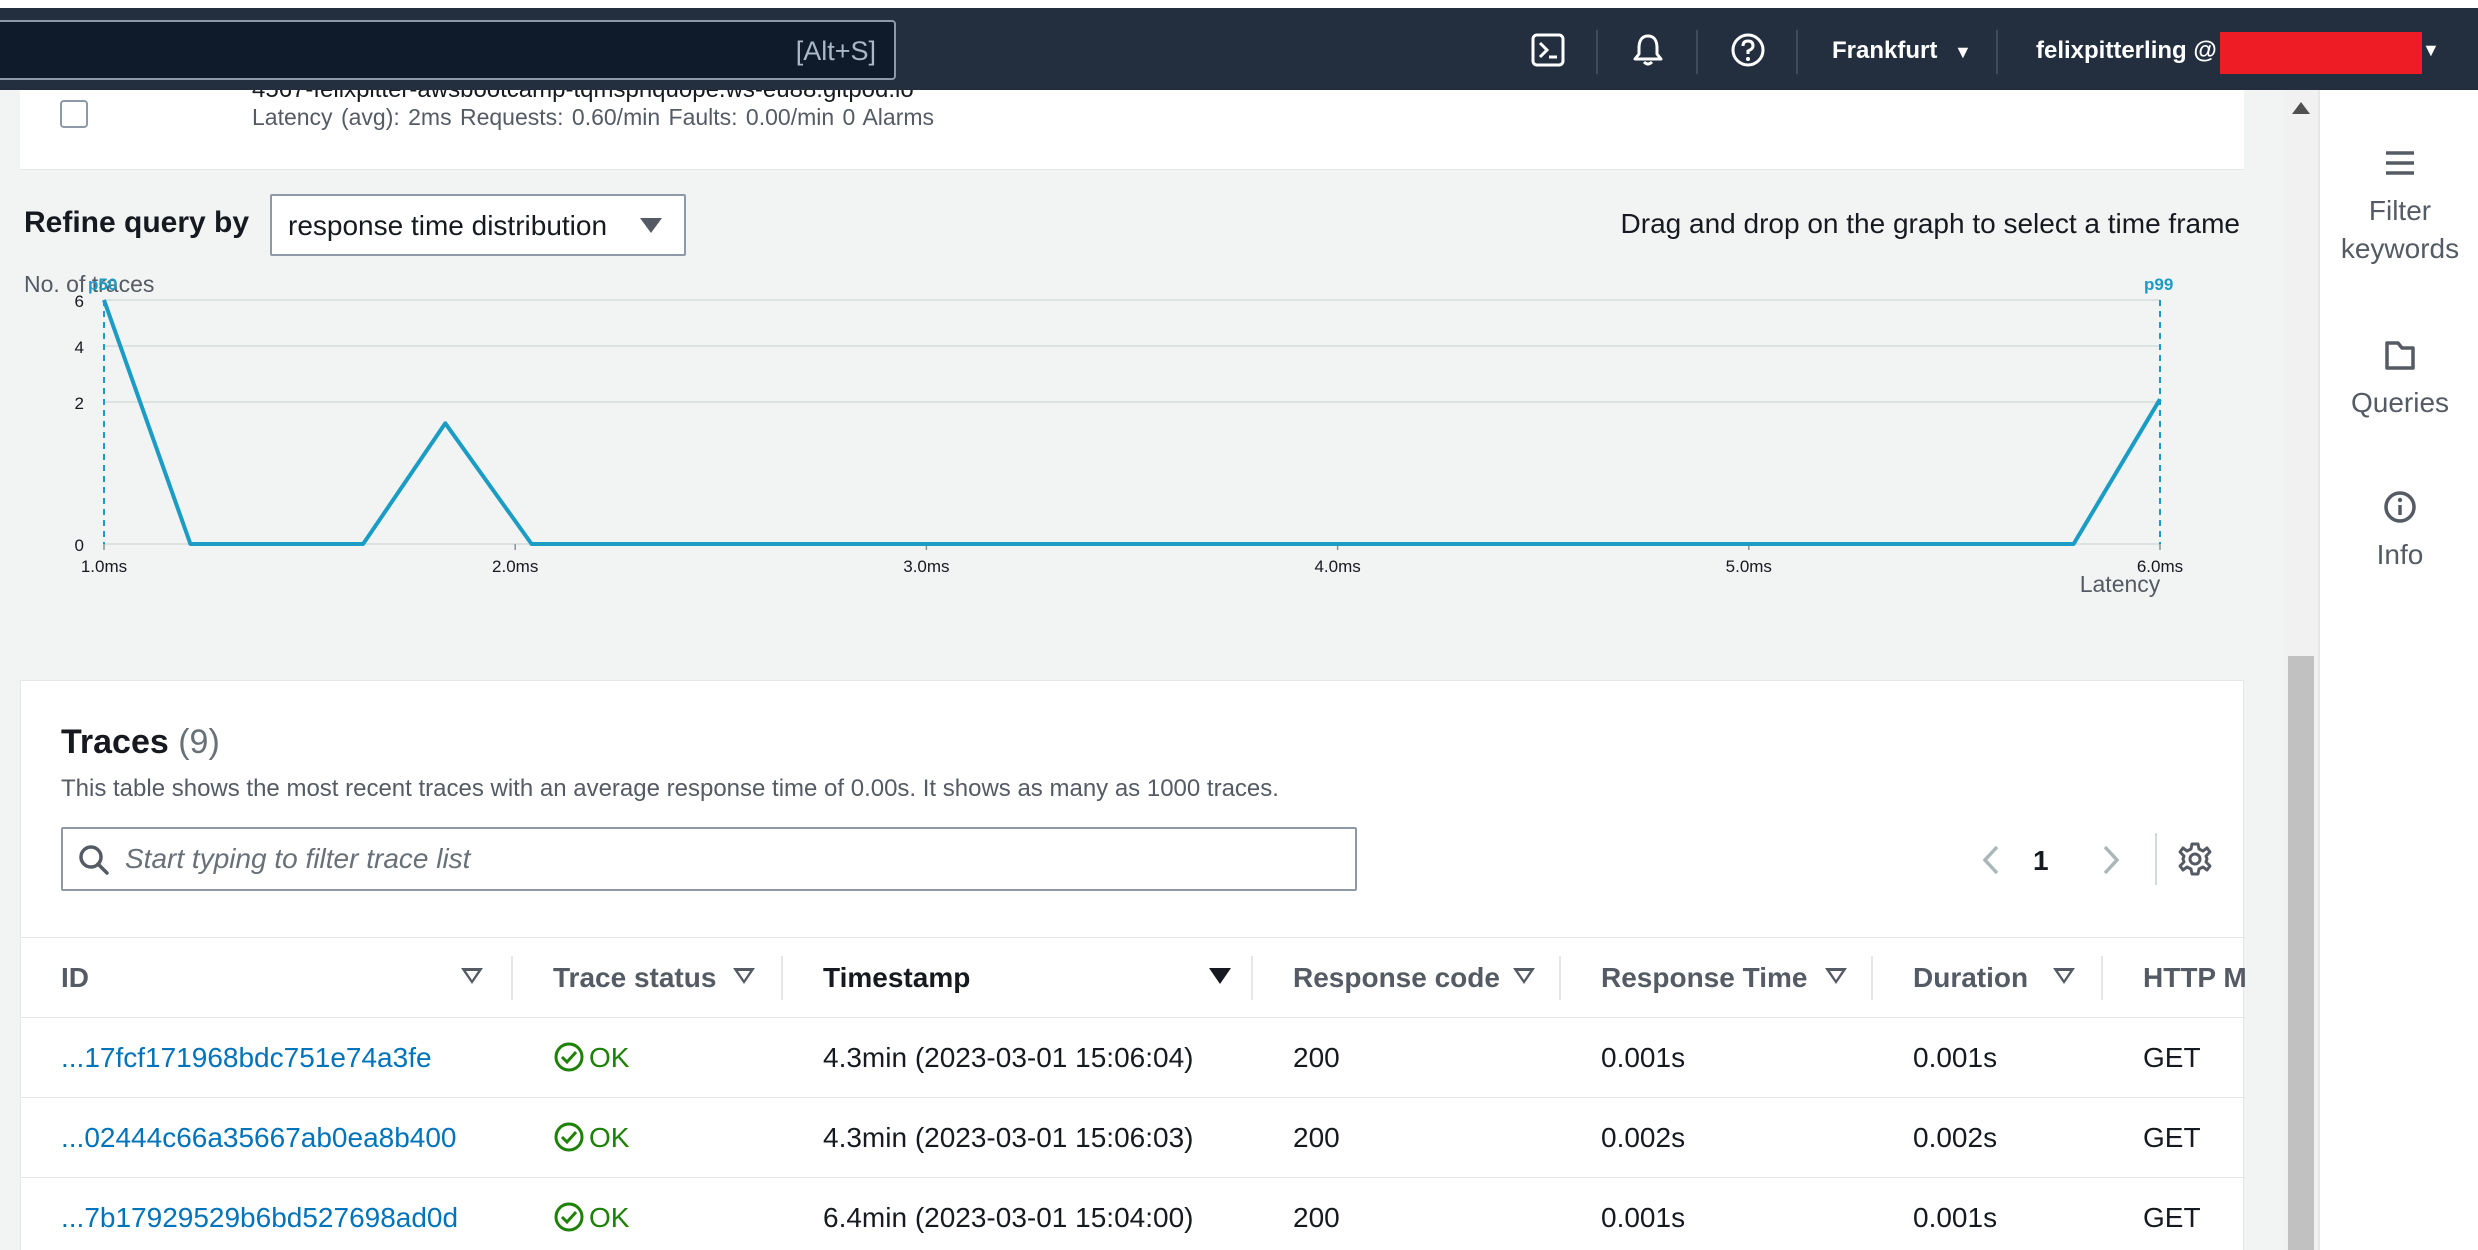  What do you see at coordinates (2400, 554) in the screenshot?
I see `info-label: Info` at bounding box center [2400, 554].